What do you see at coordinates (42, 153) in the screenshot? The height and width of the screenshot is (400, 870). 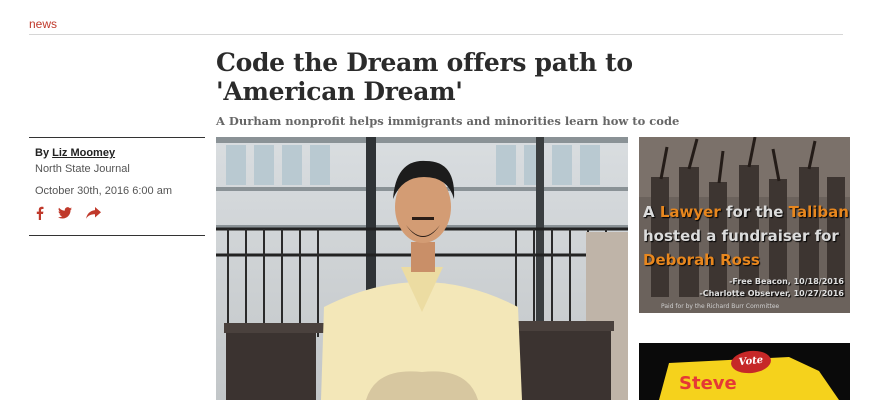 I see `byline-prefix: By` at bounding box center [42, 153].